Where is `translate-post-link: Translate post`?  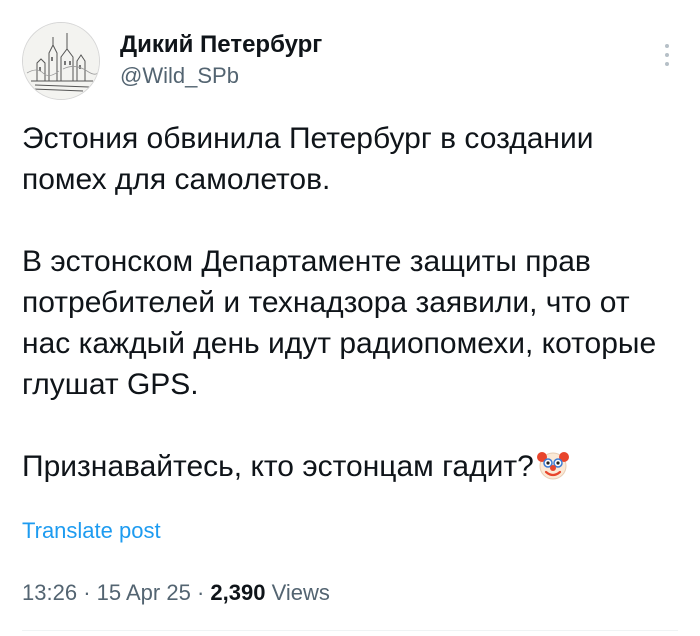
translate-post-link: Translate post is located at coordinates (91, 531).